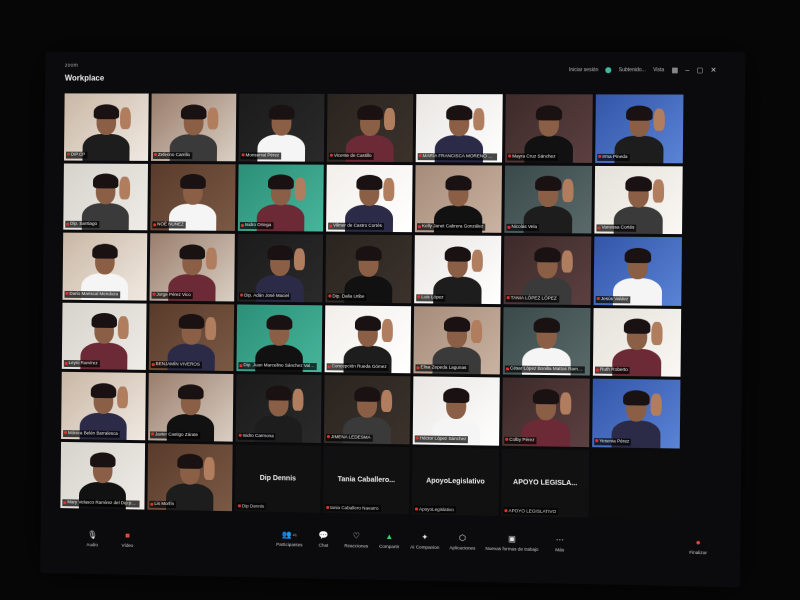 The width and height of the screenshot is (800, 600). I want to click on share-button: ▲ Compartir, so click(389, 540).